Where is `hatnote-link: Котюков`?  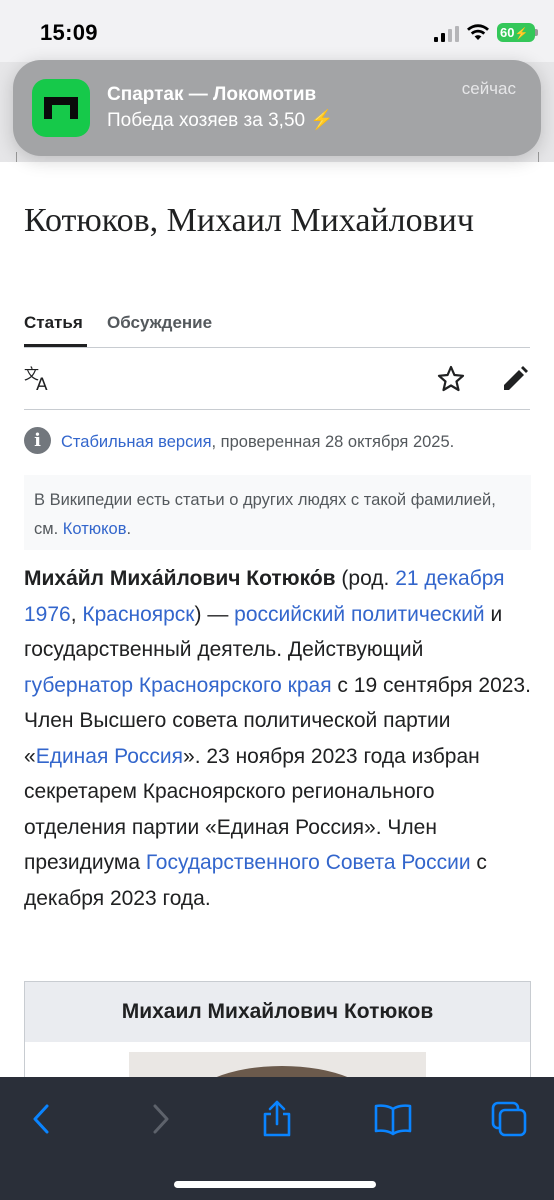 hatnote-link: Котюков is located at coordinates (95, 529).